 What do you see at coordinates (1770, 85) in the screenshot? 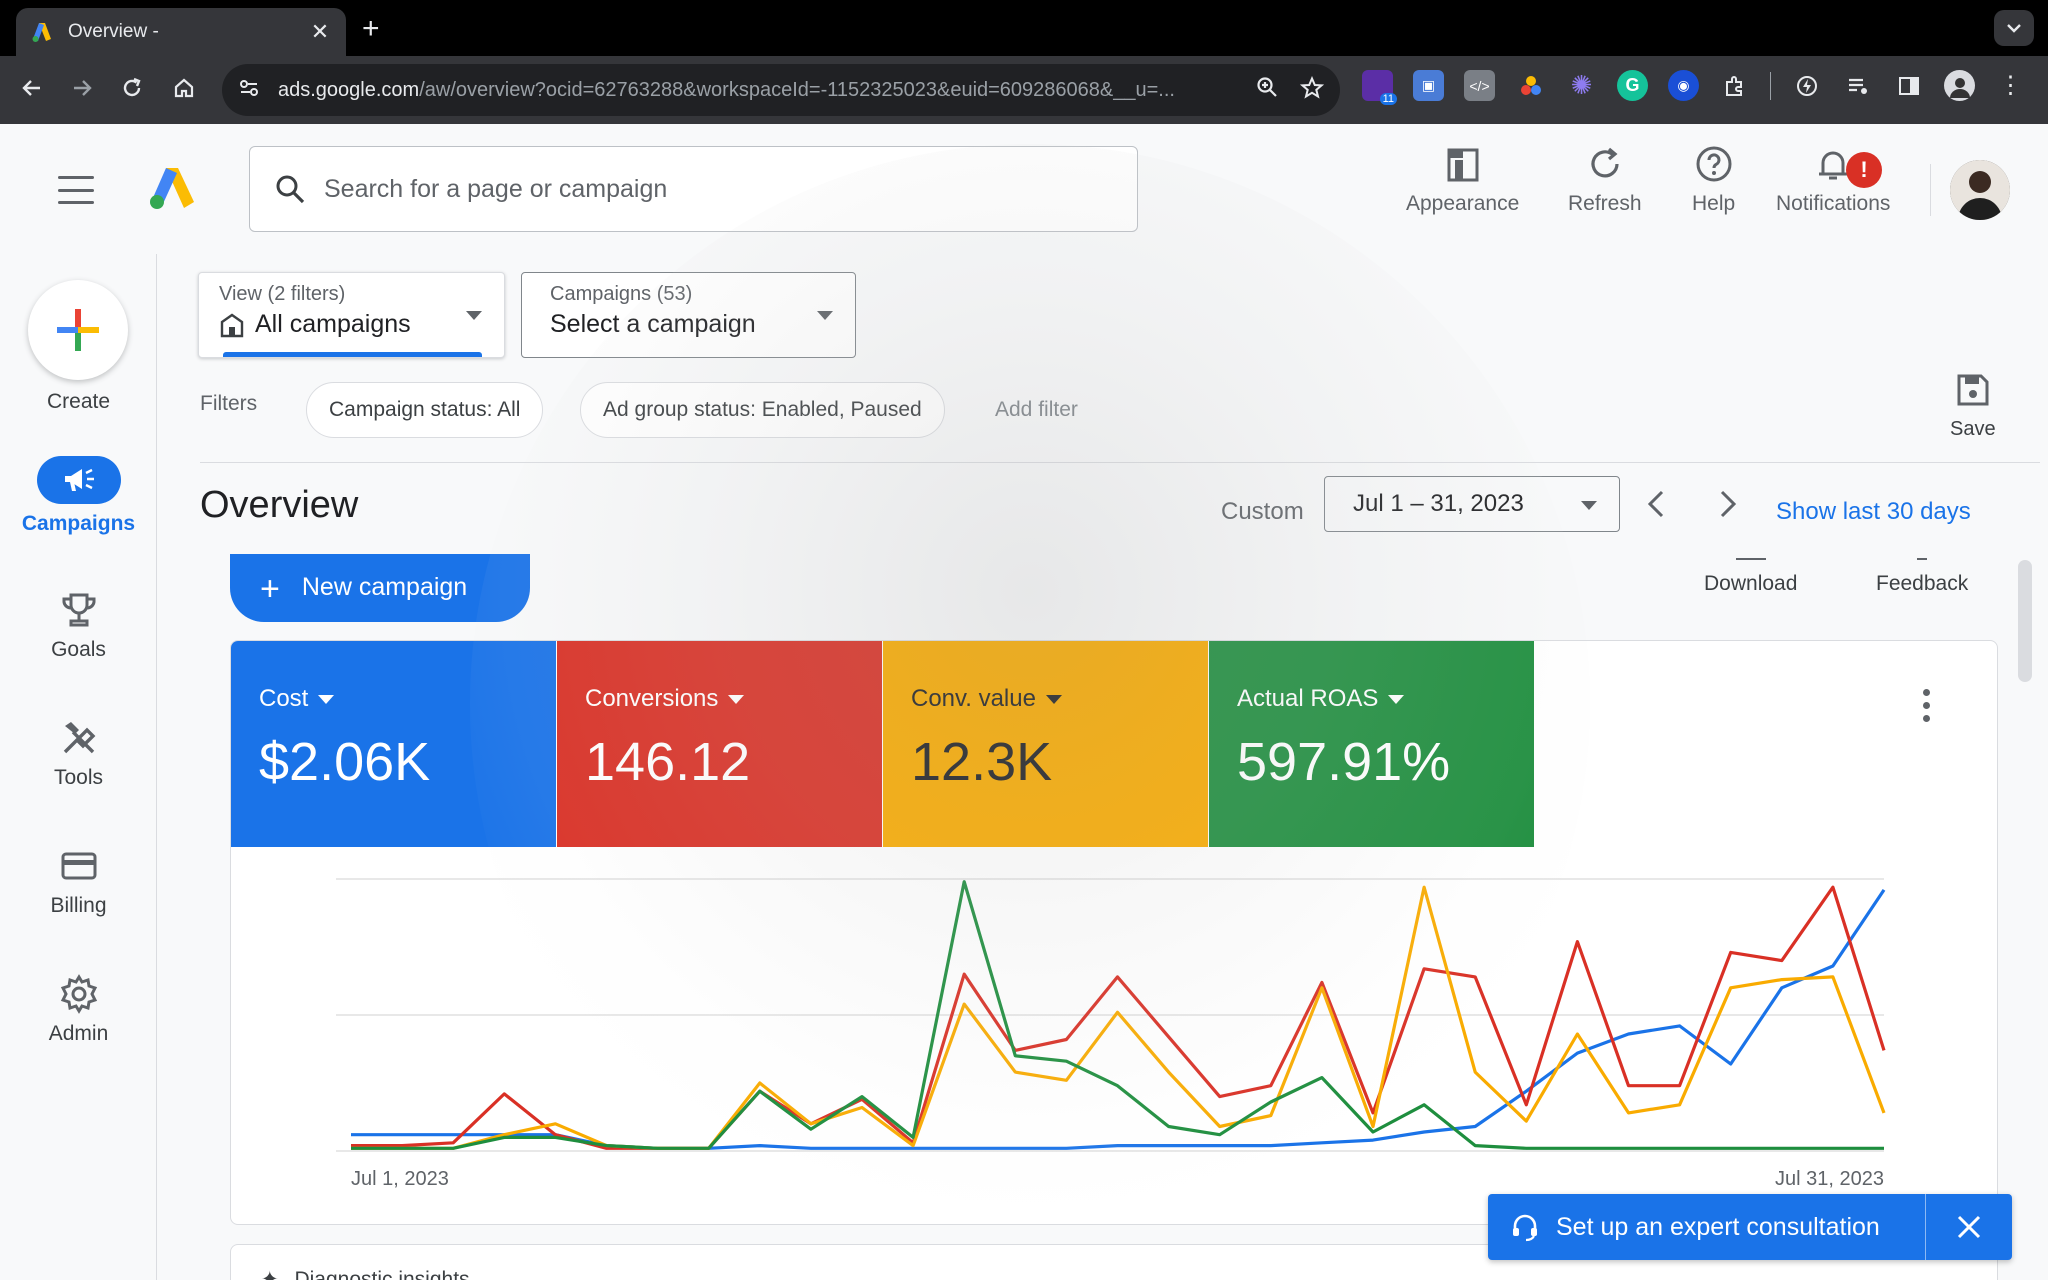
I see `toolbar-divider` at bounding box center [1770, 85].